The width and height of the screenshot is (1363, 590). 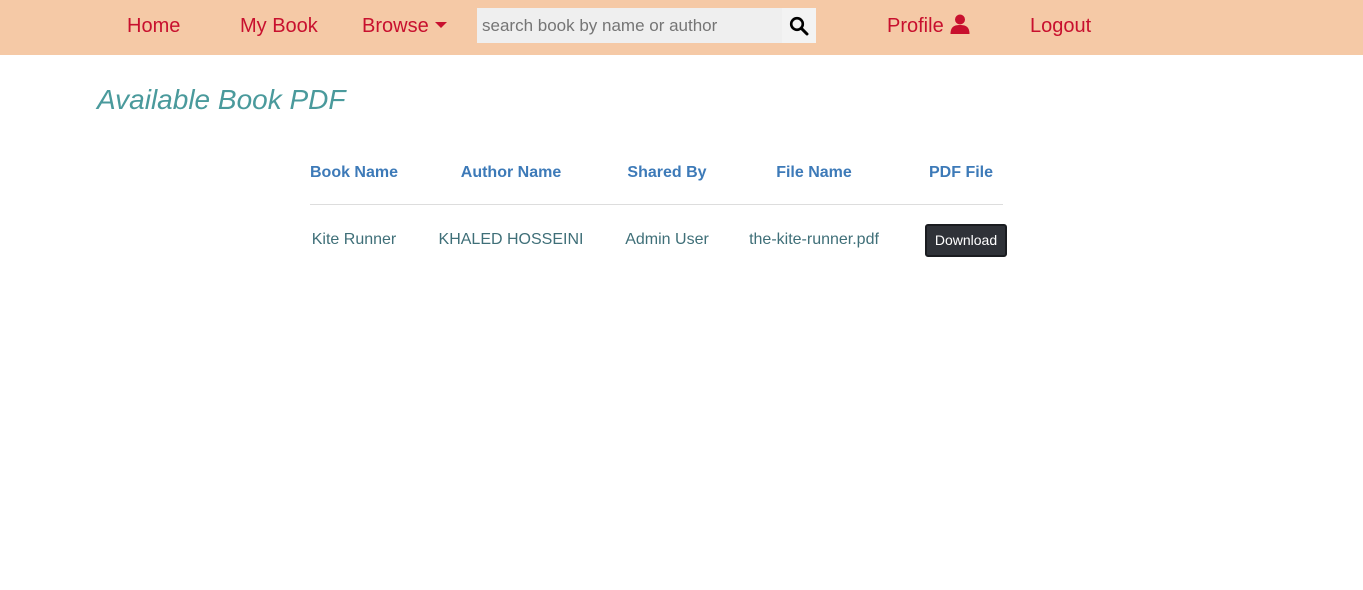 What do you see at coordinates (961, 172) in the screenshot?
I see `column-header-pdf-file: PDF File` at bounding box center [961, 172].